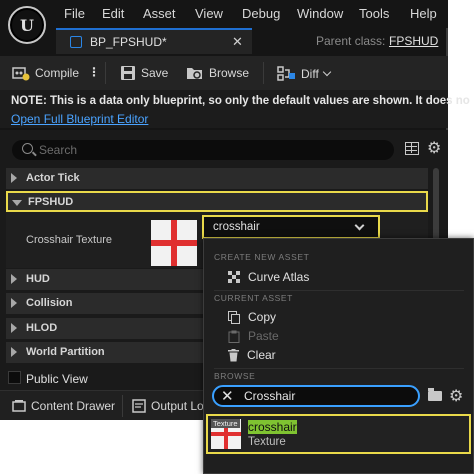 This screenshot has width=474, height=474. I want to click on section-header-browse: BROWSE, so click(235, 376).